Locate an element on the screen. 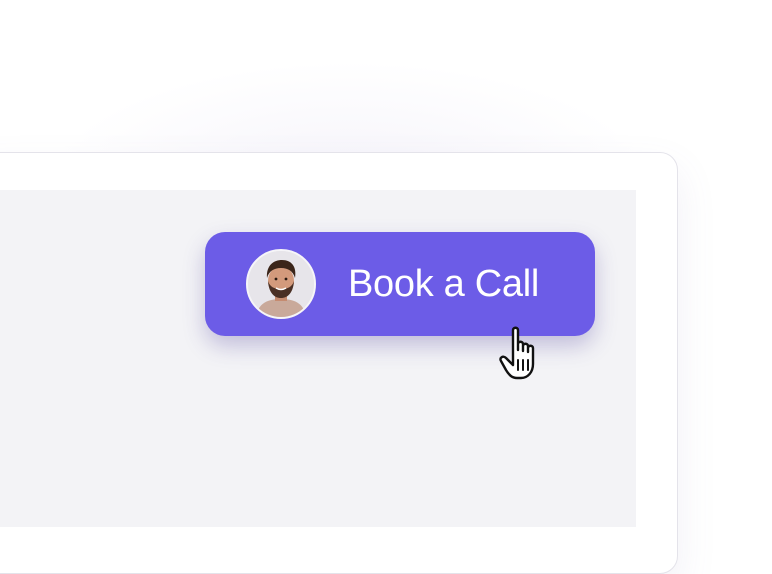 The width and height of the screenshot is (772, 574). person-avatar-icon is located at coordinates (281, 284).